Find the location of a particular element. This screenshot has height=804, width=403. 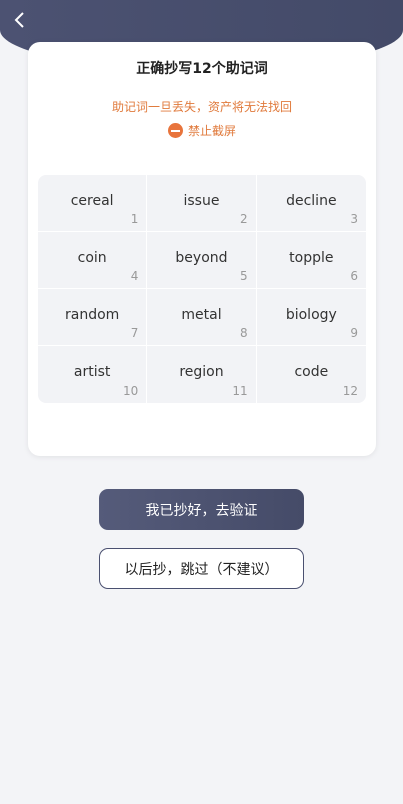

mnemonic-word: issue is located at coordinates (201, 201).